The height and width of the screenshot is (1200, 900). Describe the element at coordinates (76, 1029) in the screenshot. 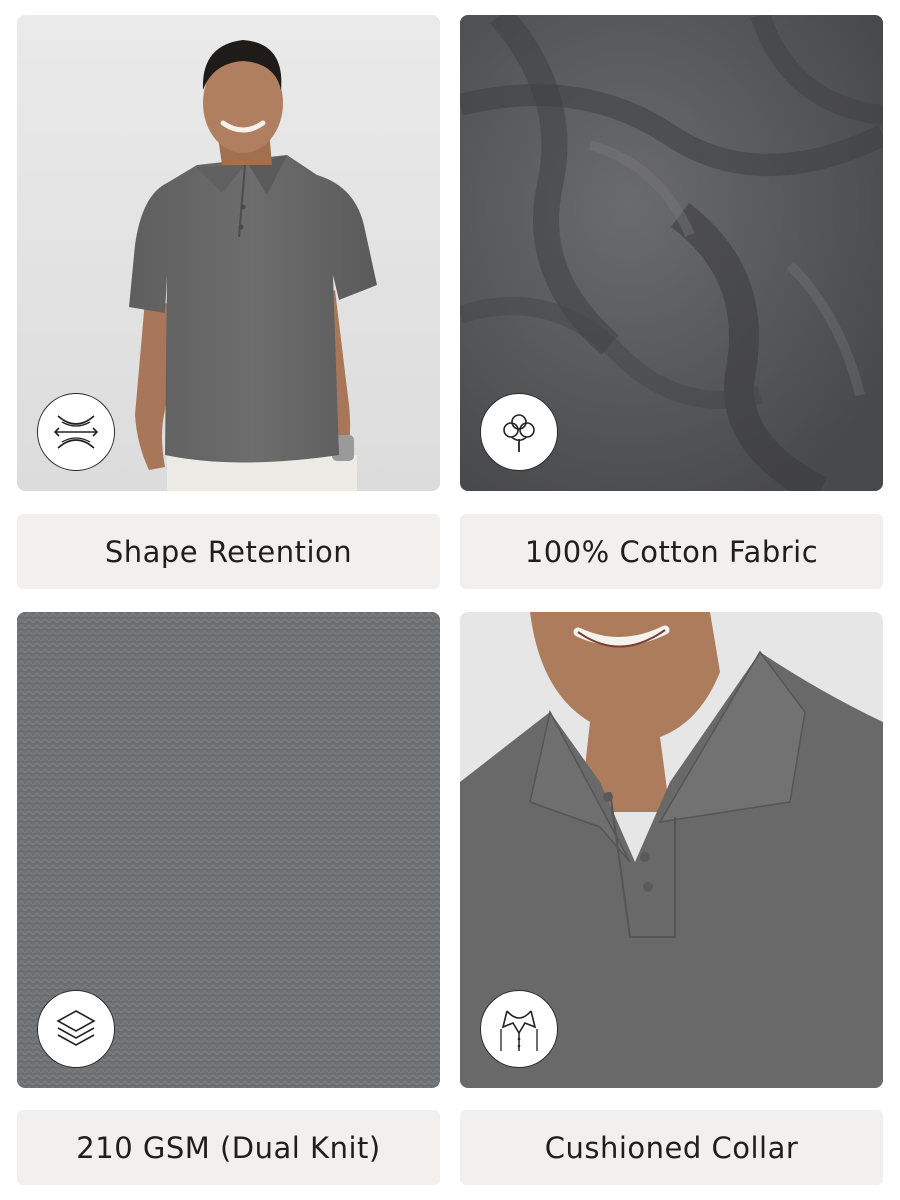

I see `layers-icon` at that location.